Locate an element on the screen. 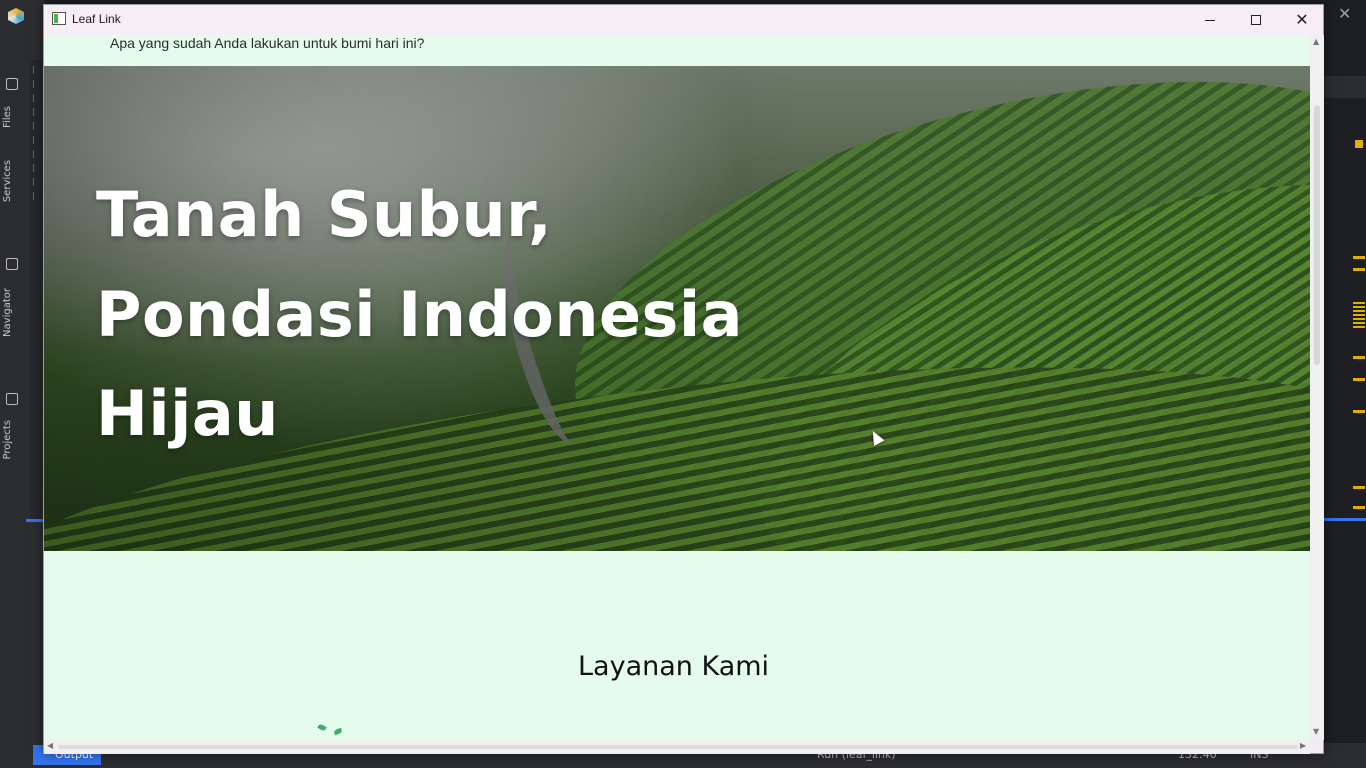 The width and height of the screenshot is (1366, 768). minimize-icon is located at coordinates (1210, 20).